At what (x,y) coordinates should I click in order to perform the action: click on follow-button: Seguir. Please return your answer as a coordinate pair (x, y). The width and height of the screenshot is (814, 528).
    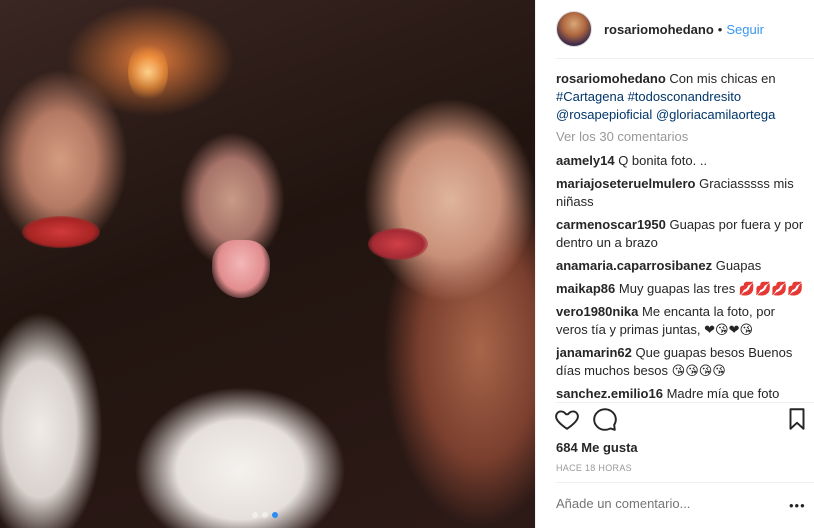
    Looking at the image, I should click on (745, 29).